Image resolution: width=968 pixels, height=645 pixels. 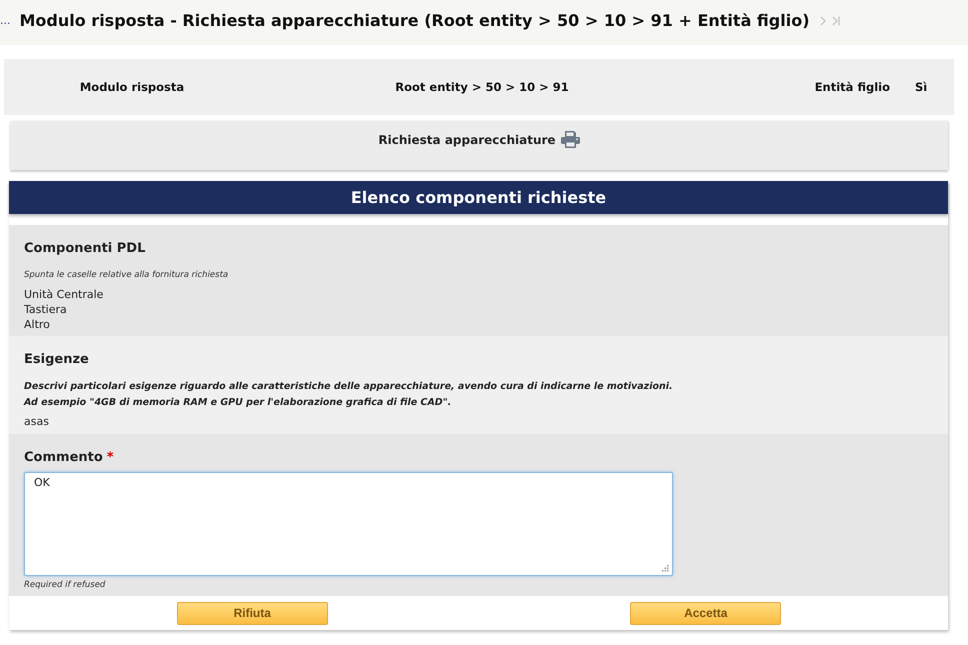 What do you see at coordinates (921, 87) in the screenshot?
I see `info-value: Sì` at bounding box center [921, 87].